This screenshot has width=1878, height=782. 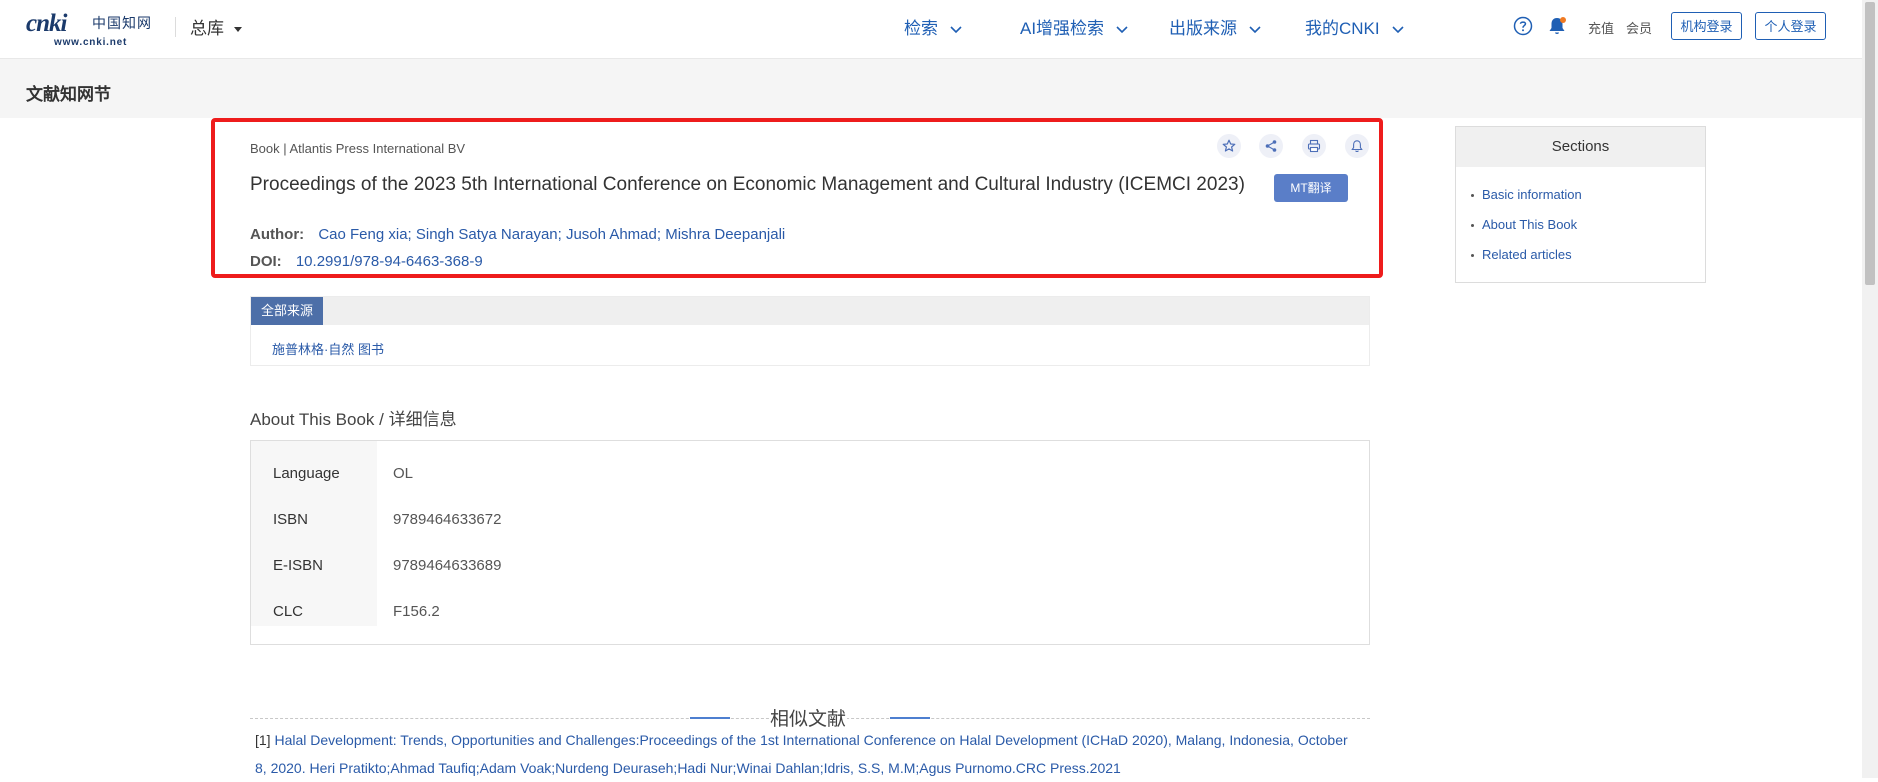 I want to click on detail-label-isbn: ISBN, so click(x=291, y=519).